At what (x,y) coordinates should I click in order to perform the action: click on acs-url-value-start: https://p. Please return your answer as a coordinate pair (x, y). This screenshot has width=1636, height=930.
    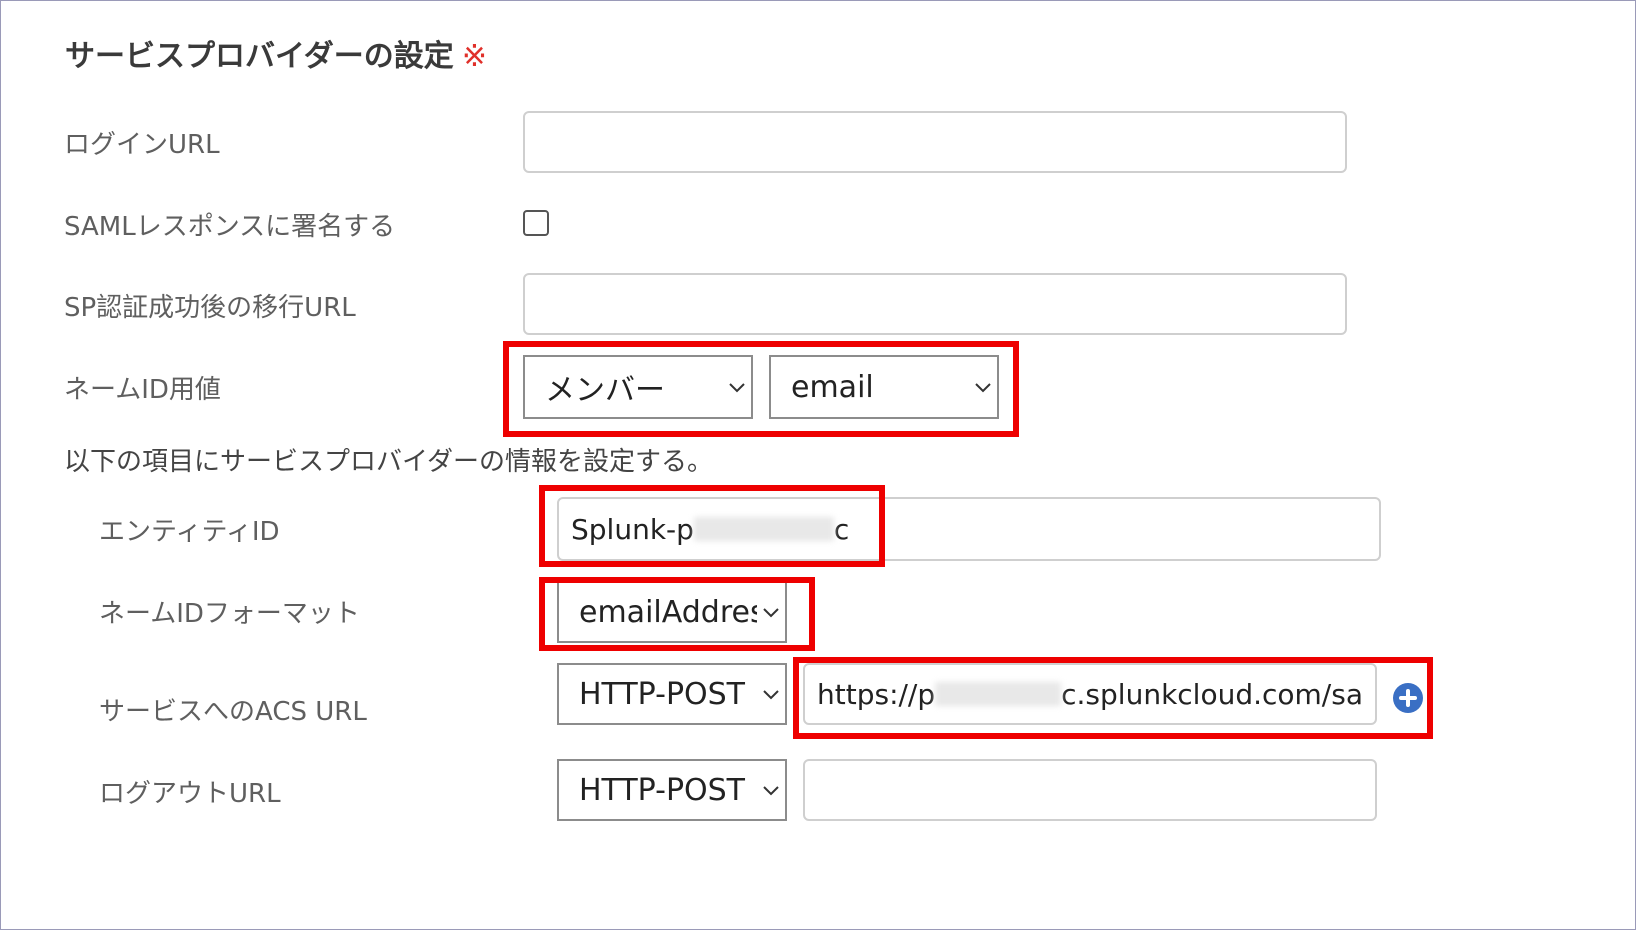
    Looking at the image, I should click on (876, 694).